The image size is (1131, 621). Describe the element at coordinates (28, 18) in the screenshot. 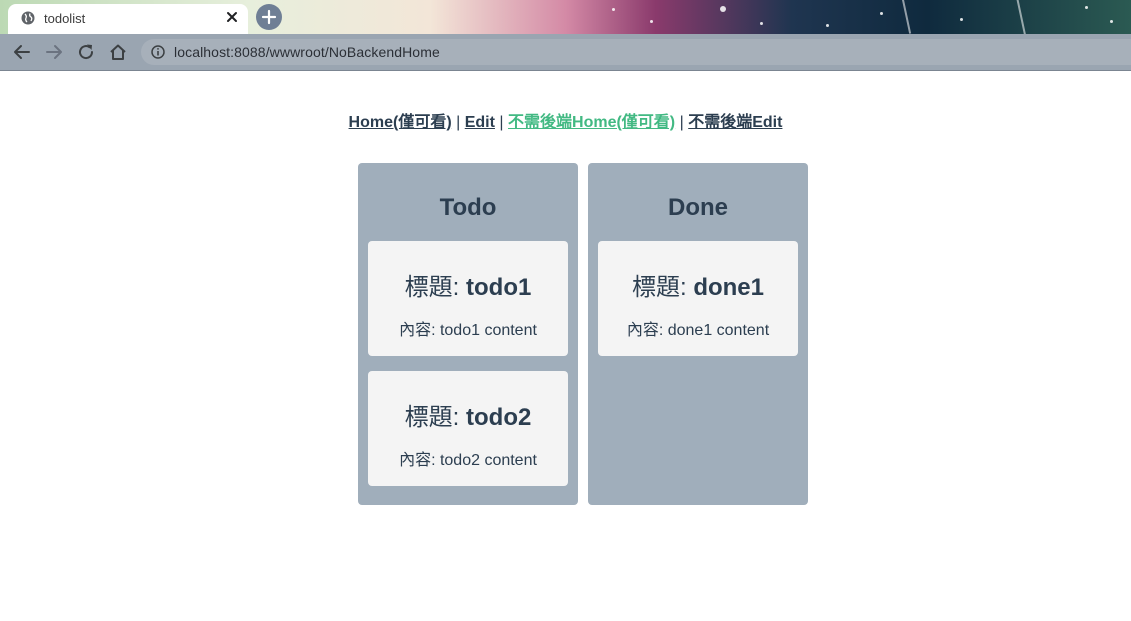

I see `globe-icon` at that location.